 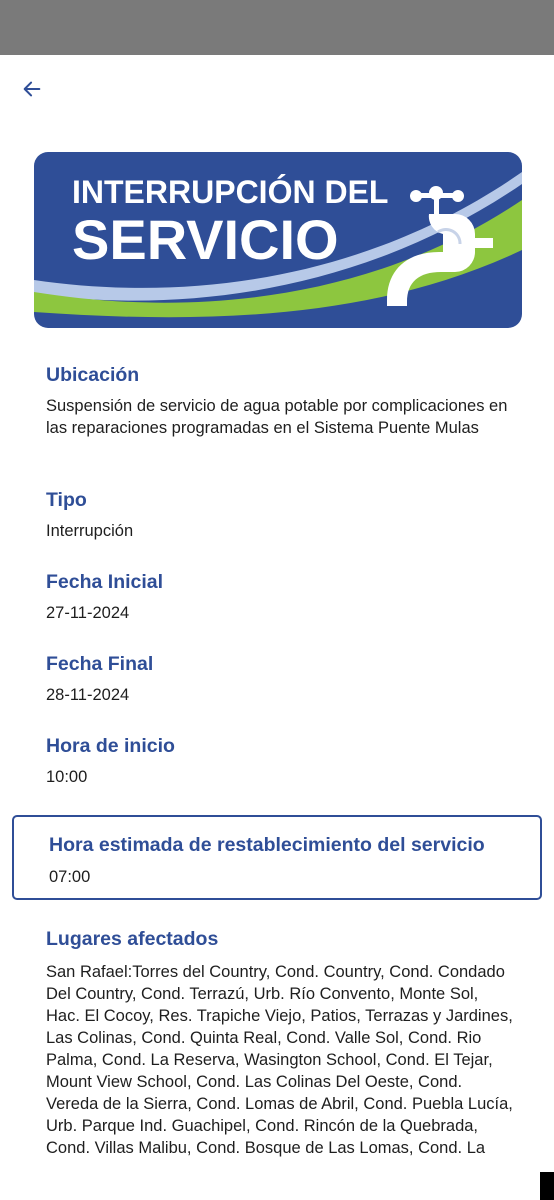 I want to click on status-bar, so click(x=277, y=27).